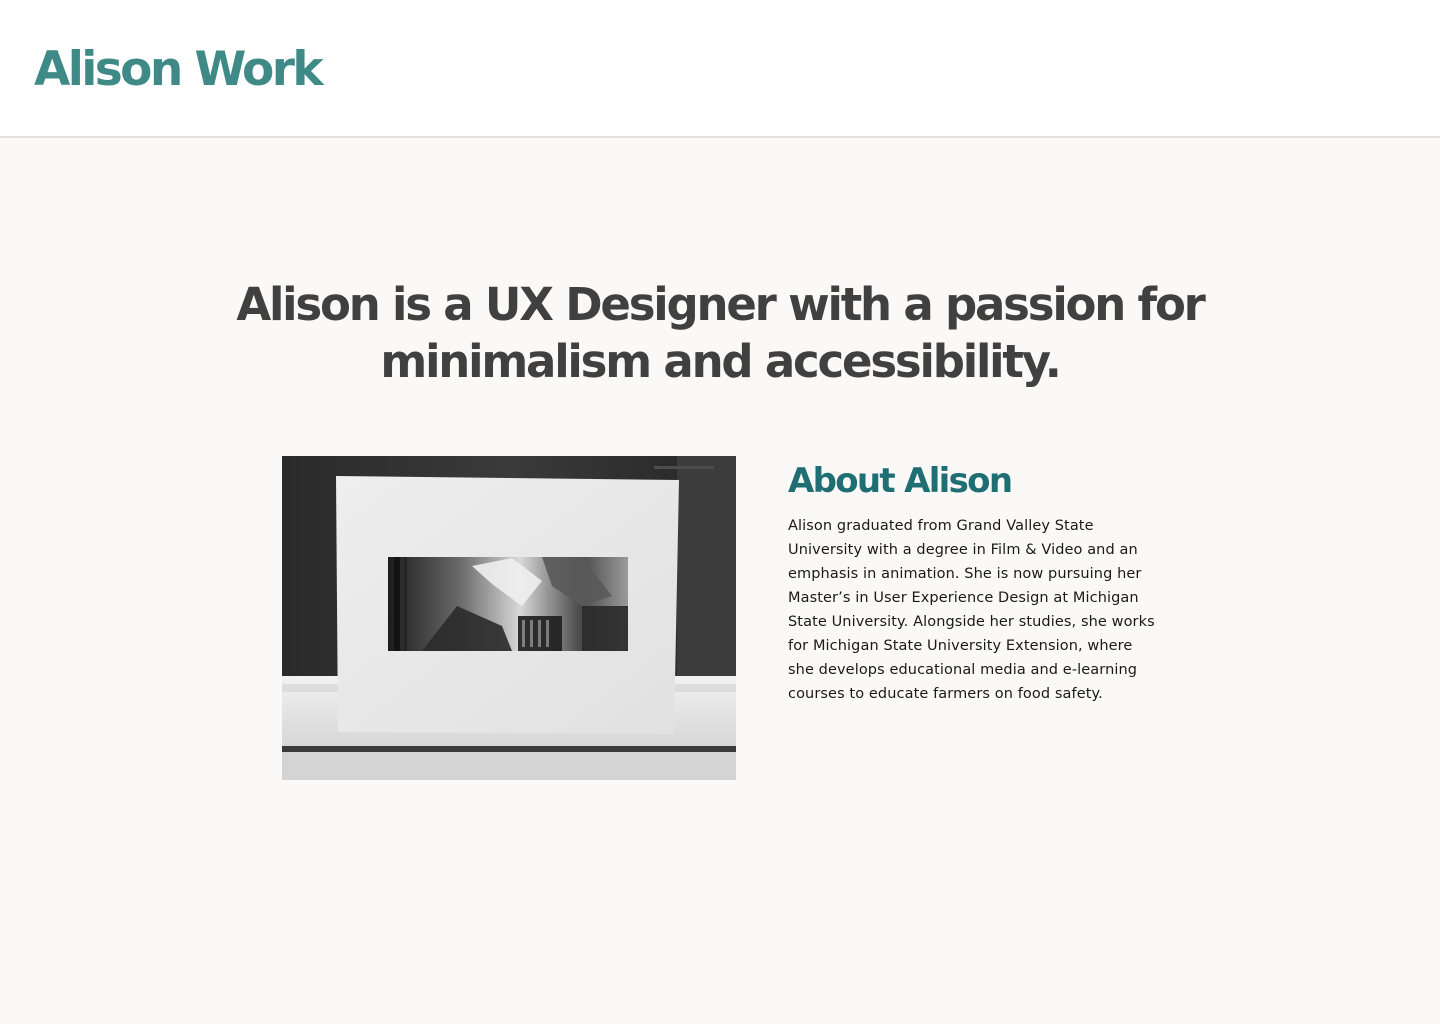 Image resolution: width=1440 pixels, height=1024 pixels. I want to click on framed-photo-image, so click(509, 618).